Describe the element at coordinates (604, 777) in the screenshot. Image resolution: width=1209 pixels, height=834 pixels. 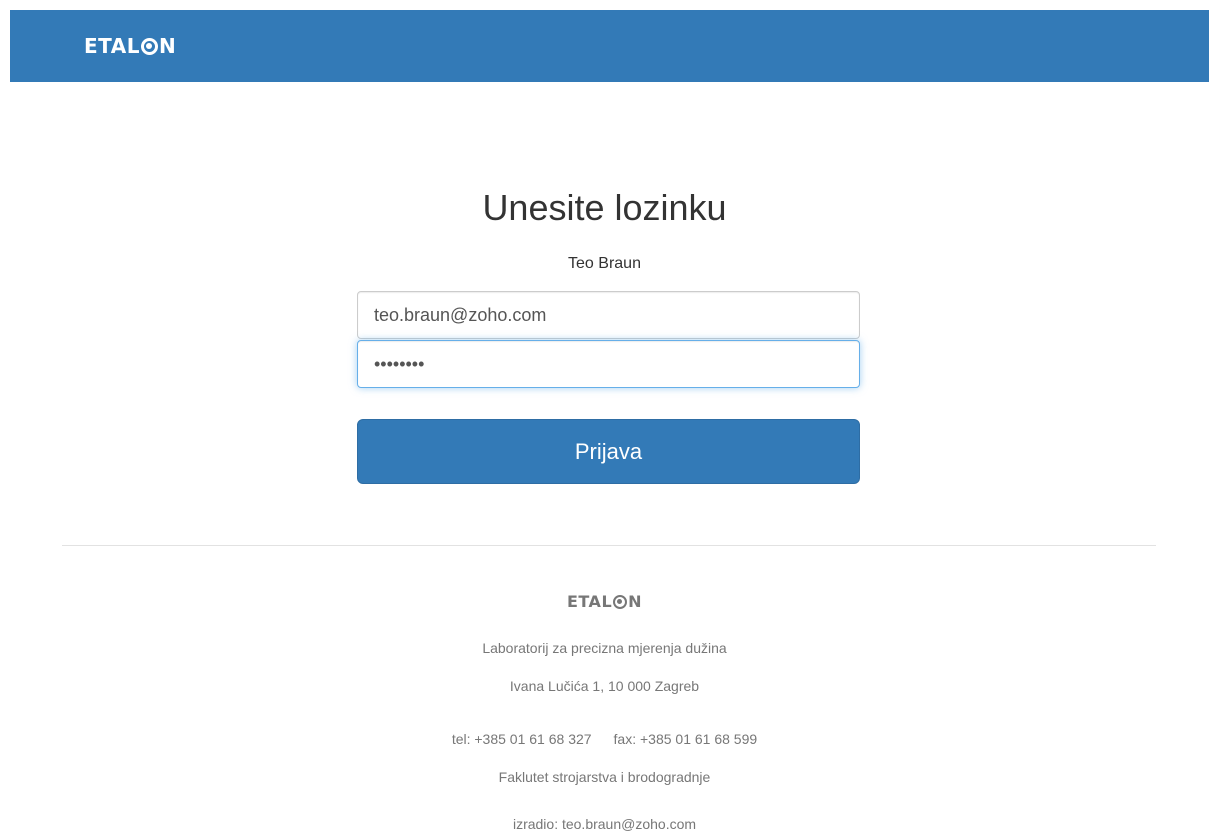
I see `footer-faculty: Faklutet strojarstva i brodogradnje` at that location.